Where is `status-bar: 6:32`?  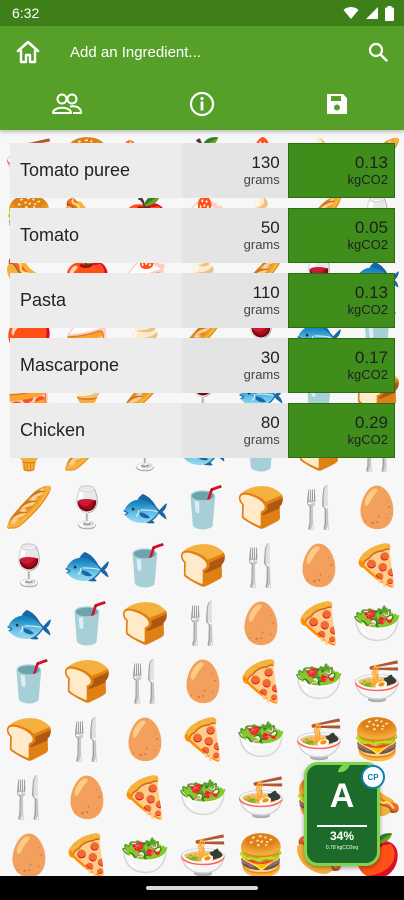
status-bar: 6:32 is located at coordinates (202, 13).